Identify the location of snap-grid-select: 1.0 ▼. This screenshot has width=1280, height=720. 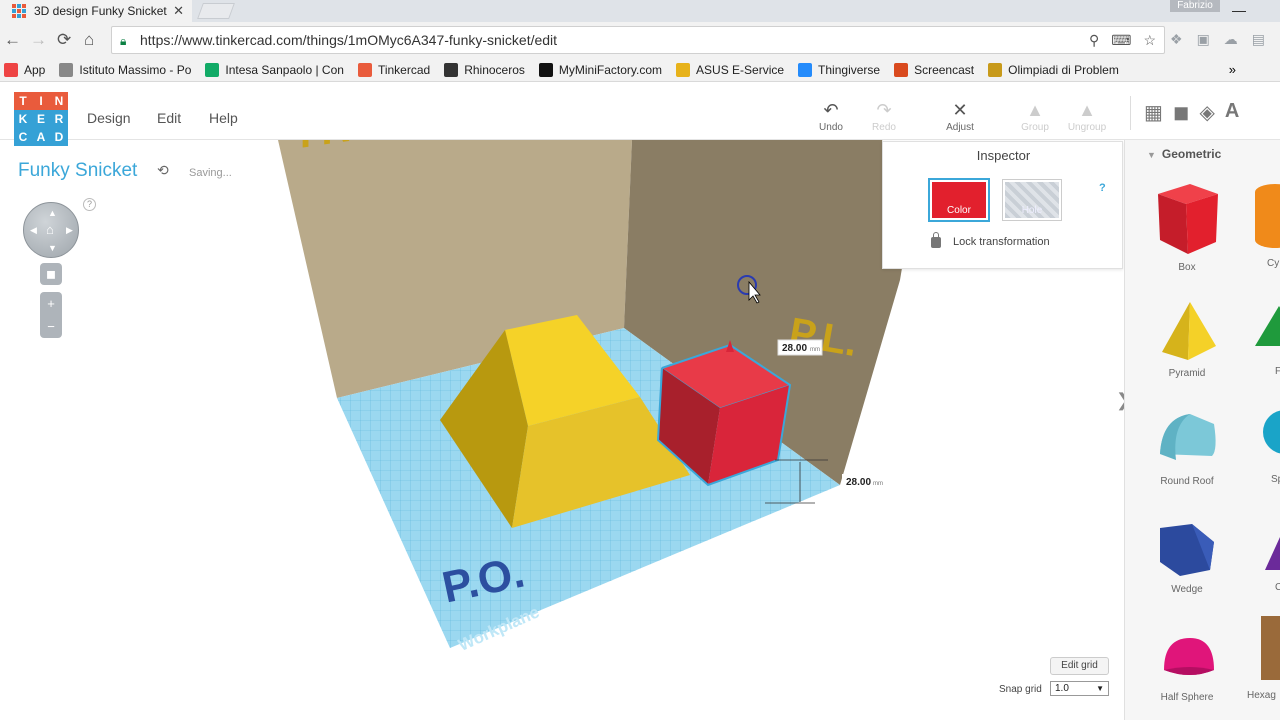
(1079, 688).